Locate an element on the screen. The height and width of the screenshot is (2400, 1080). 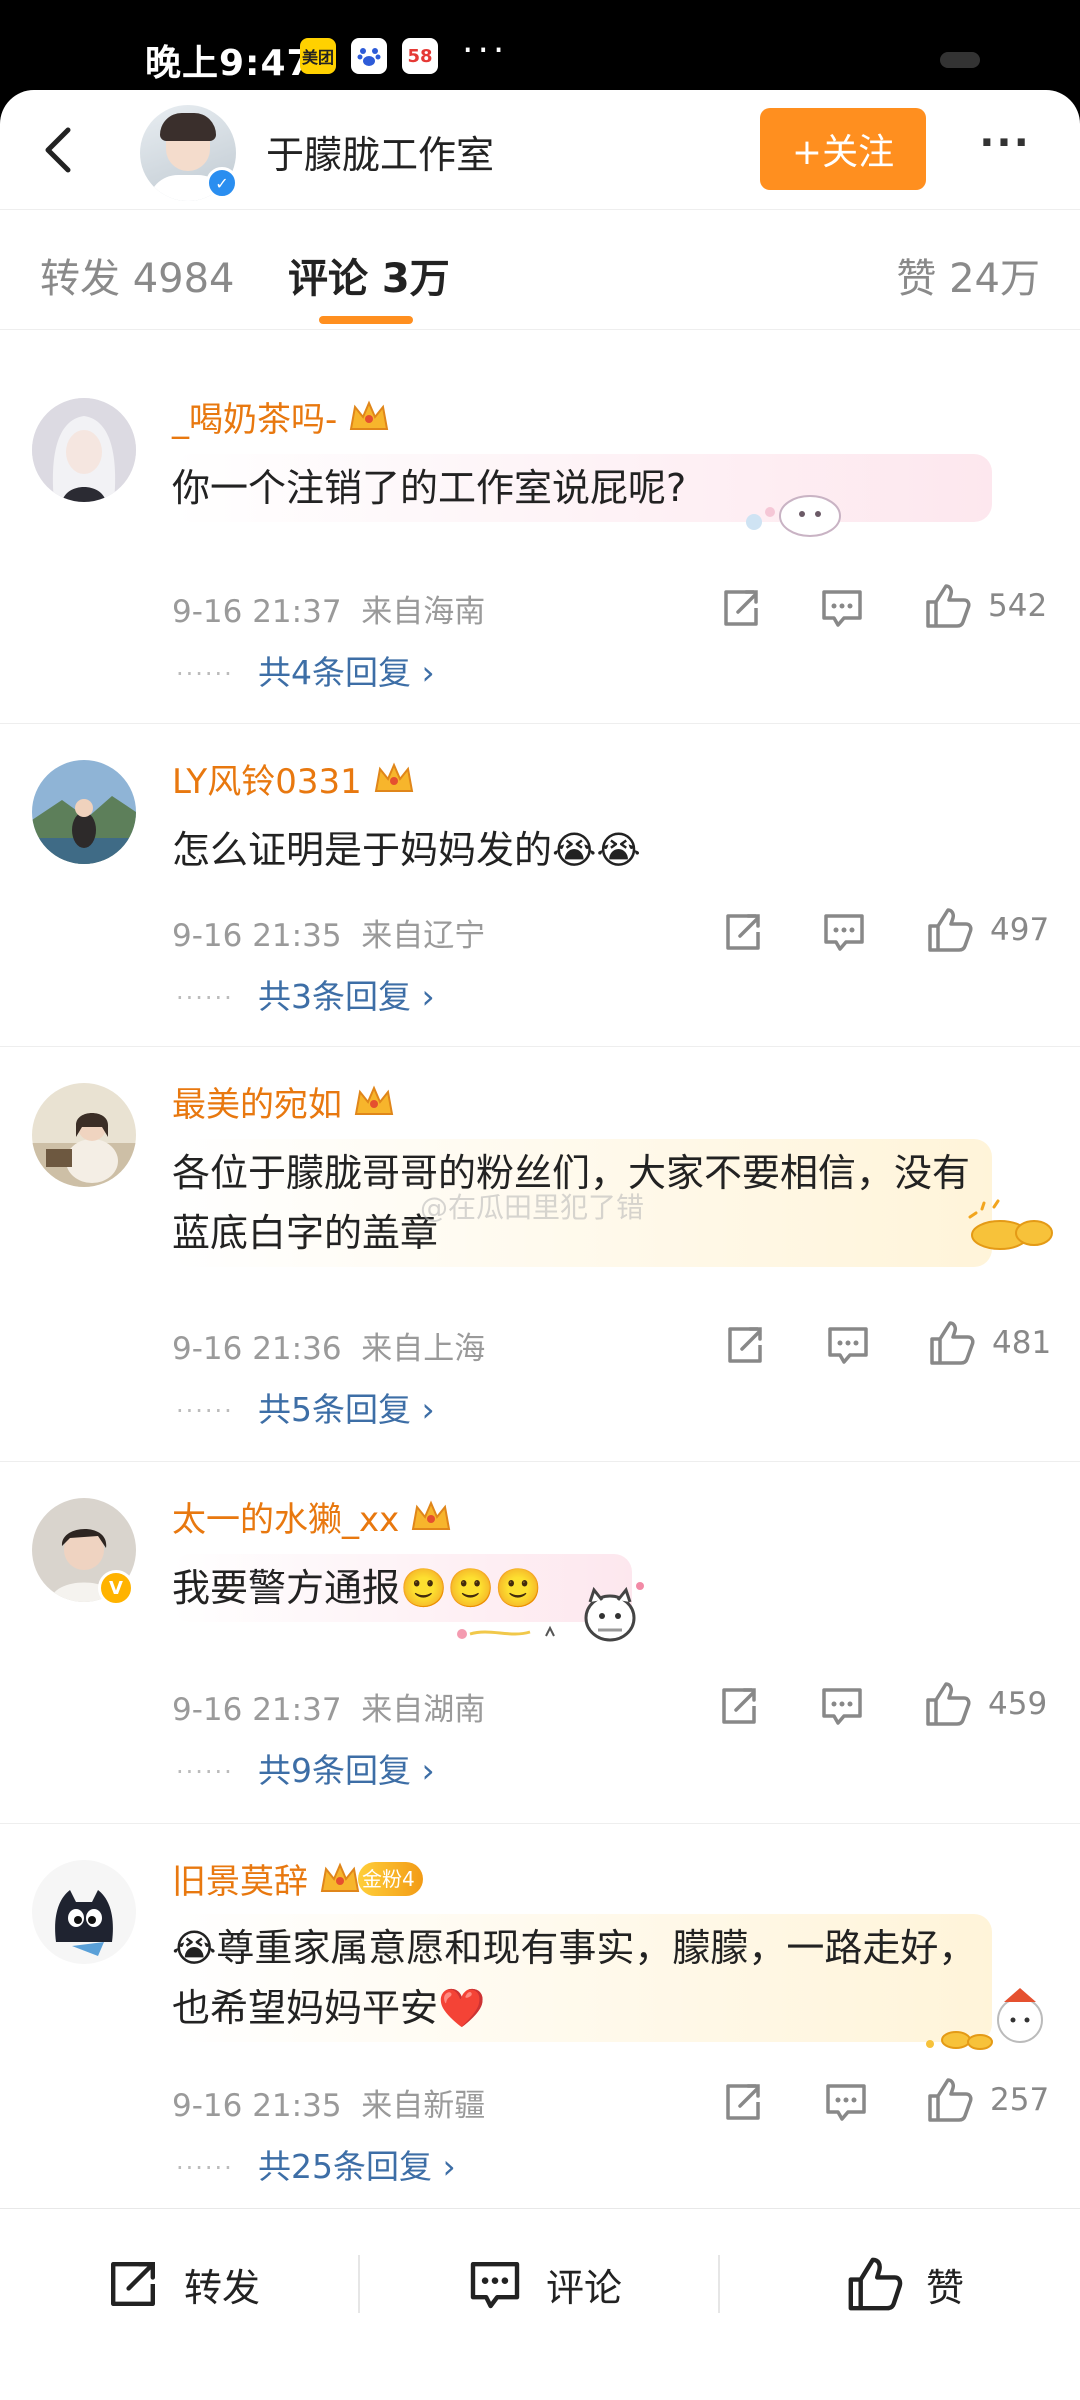
comment-username: 太一的水獭_xx is located at coordinates (312, 1516).